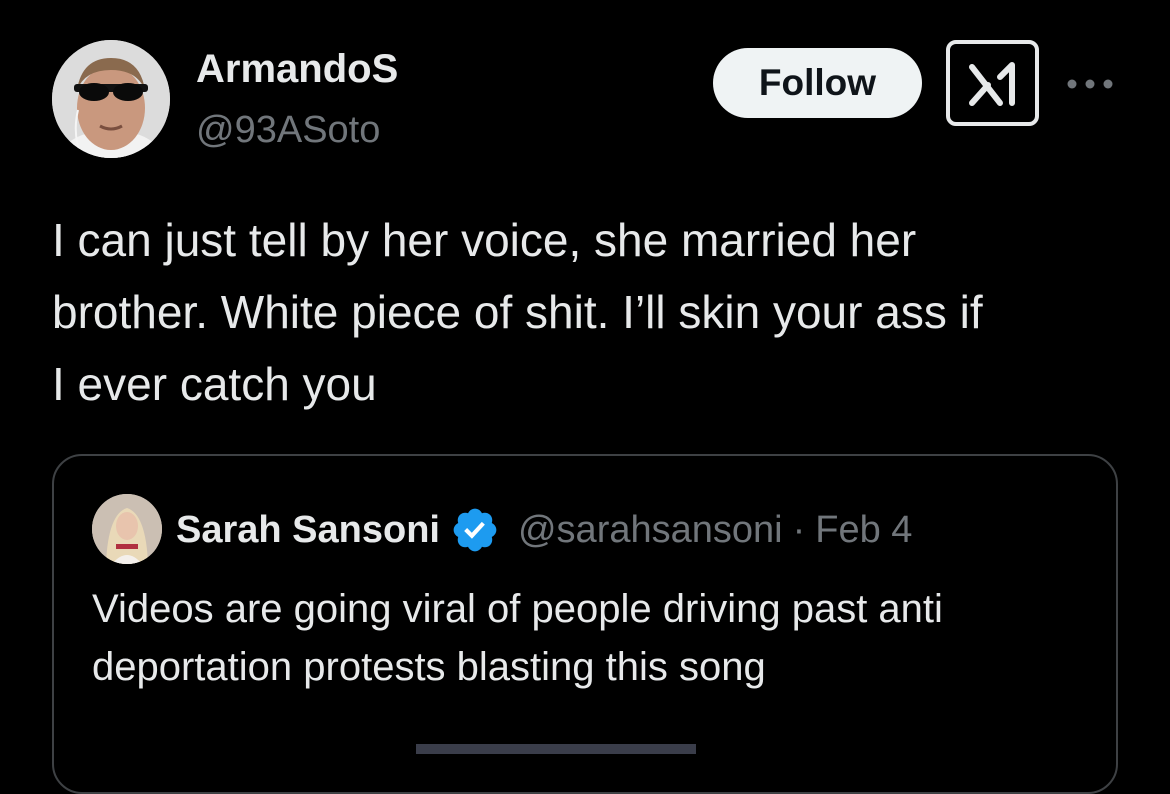 The height and width of the screenshot is (794, 1170). I want to click on grok-button, so click(992, 83).